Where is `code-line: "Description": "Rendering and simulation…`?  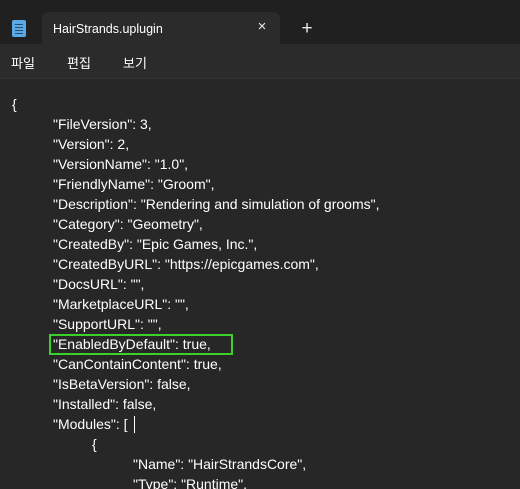
code-line: "Description": "Rendering and simulation… is located at coordinates (216, 204).